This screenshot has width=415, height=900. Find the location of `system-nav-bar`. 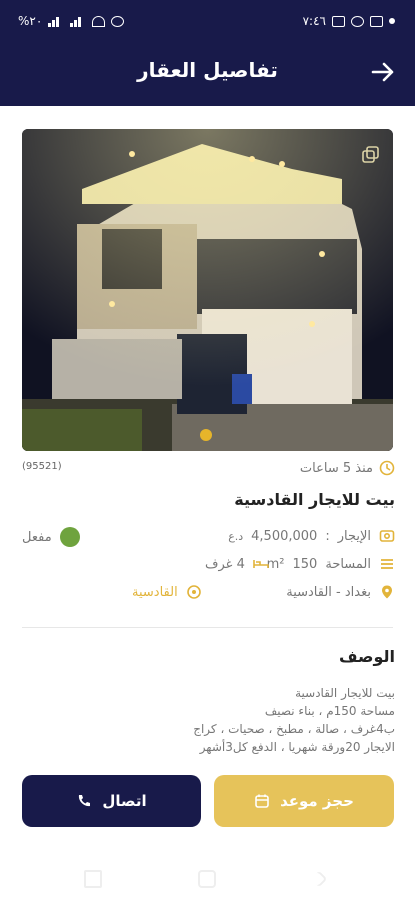

system-nav-bar is located at coordinates (207, 879).